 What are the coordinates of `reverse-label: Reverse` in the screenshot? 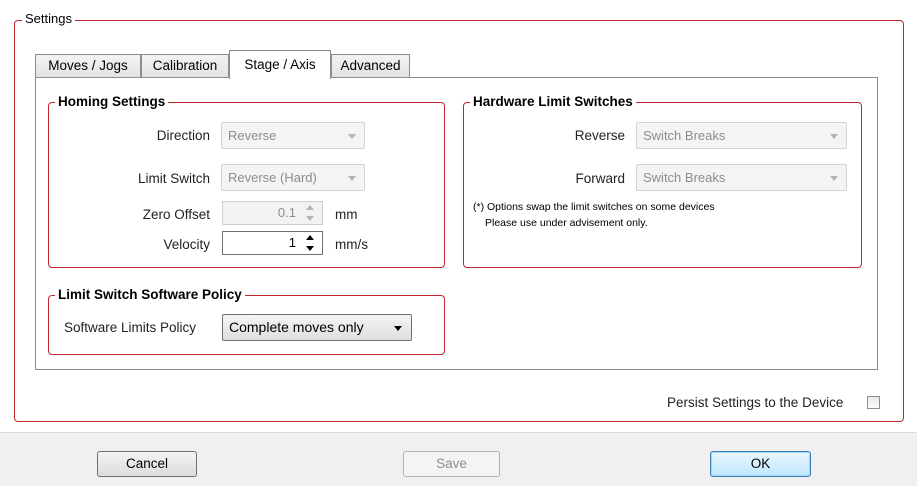 It's located at (599, 135).